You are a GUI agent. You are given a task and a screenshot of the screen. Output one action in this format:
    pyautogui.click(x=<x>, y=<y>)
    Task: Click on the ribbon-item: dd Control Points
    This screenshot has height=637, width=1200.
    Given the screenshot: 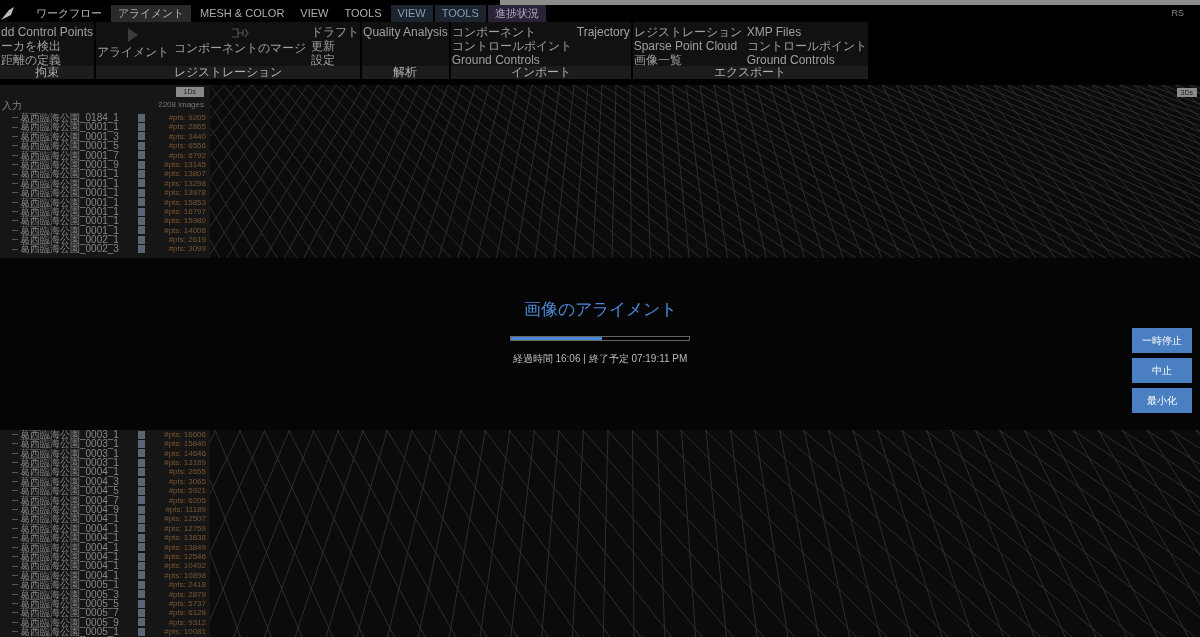 What is the action you would take?
    pyautogui.click(x=47, y=32)
    